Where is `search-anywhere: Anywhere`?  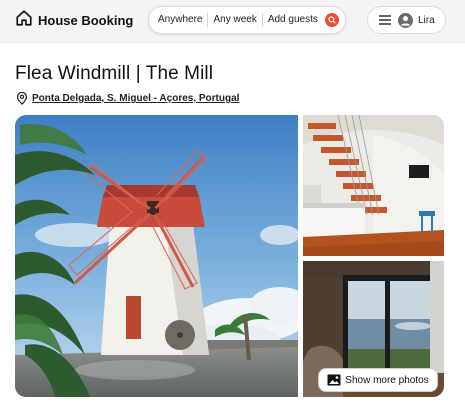 search-anywhere: Anywhere is located at coordinates (178, 20).